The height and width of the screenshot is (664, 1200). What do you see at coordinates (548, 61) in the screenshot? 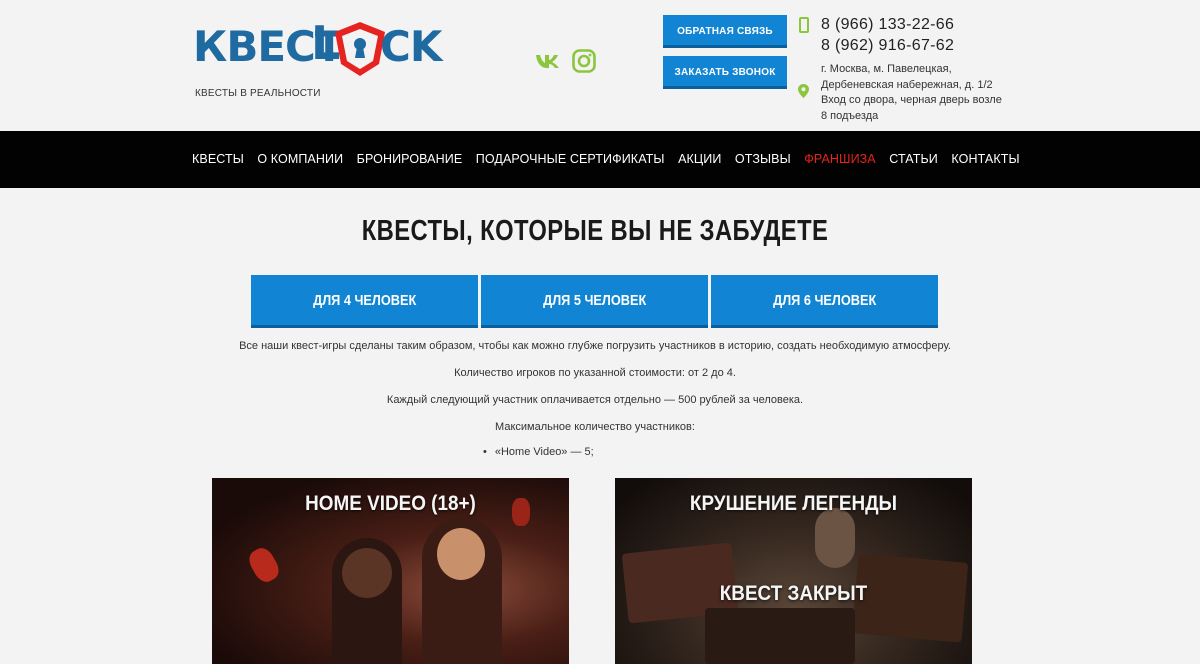
I see `vk-icon` at bounding box center [548, 61].